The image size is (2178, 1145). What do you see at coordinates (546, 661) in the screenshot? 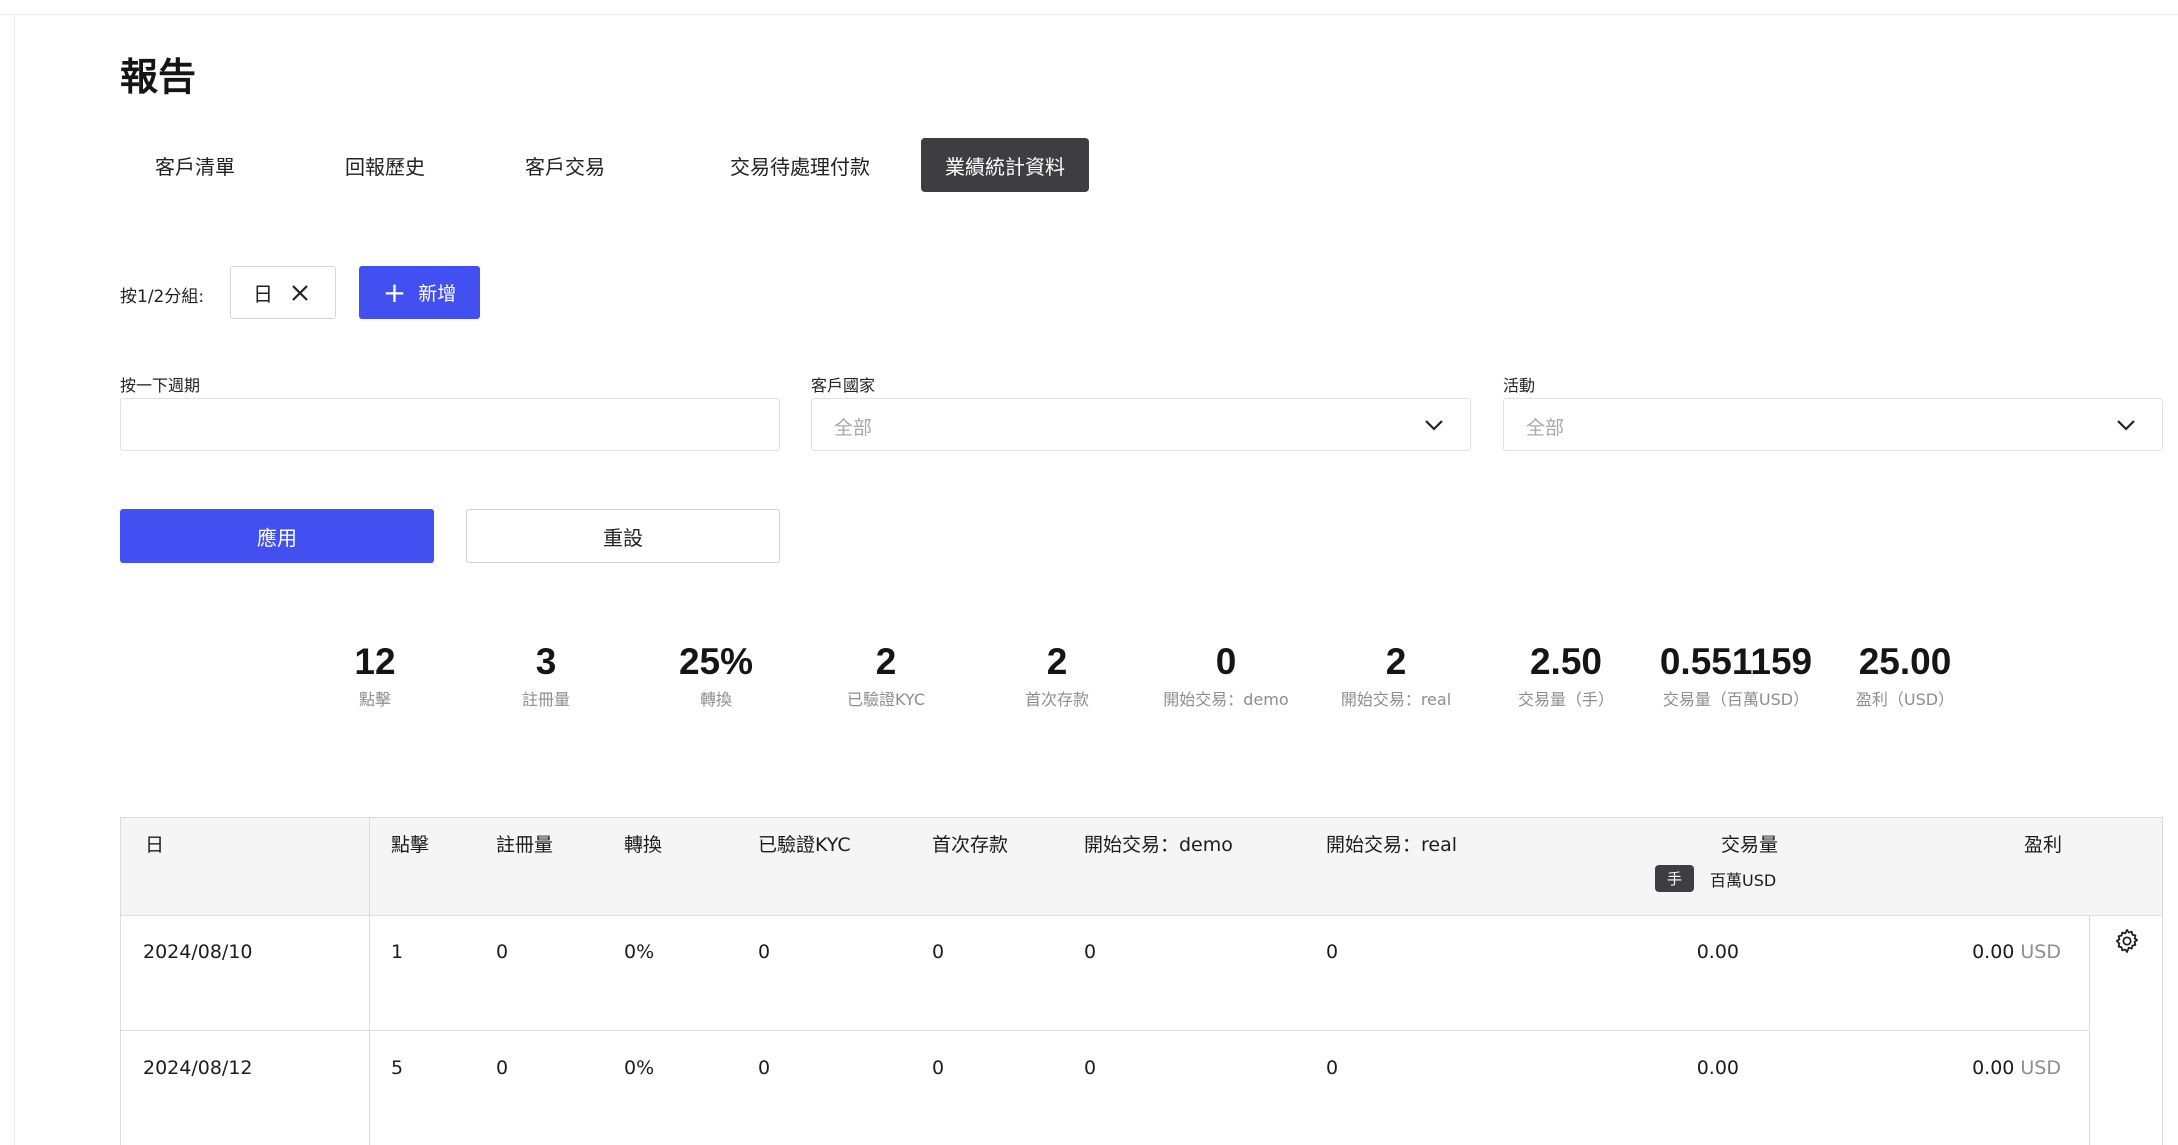
I see `stat-value: 3` at bounding box center [546, 661].